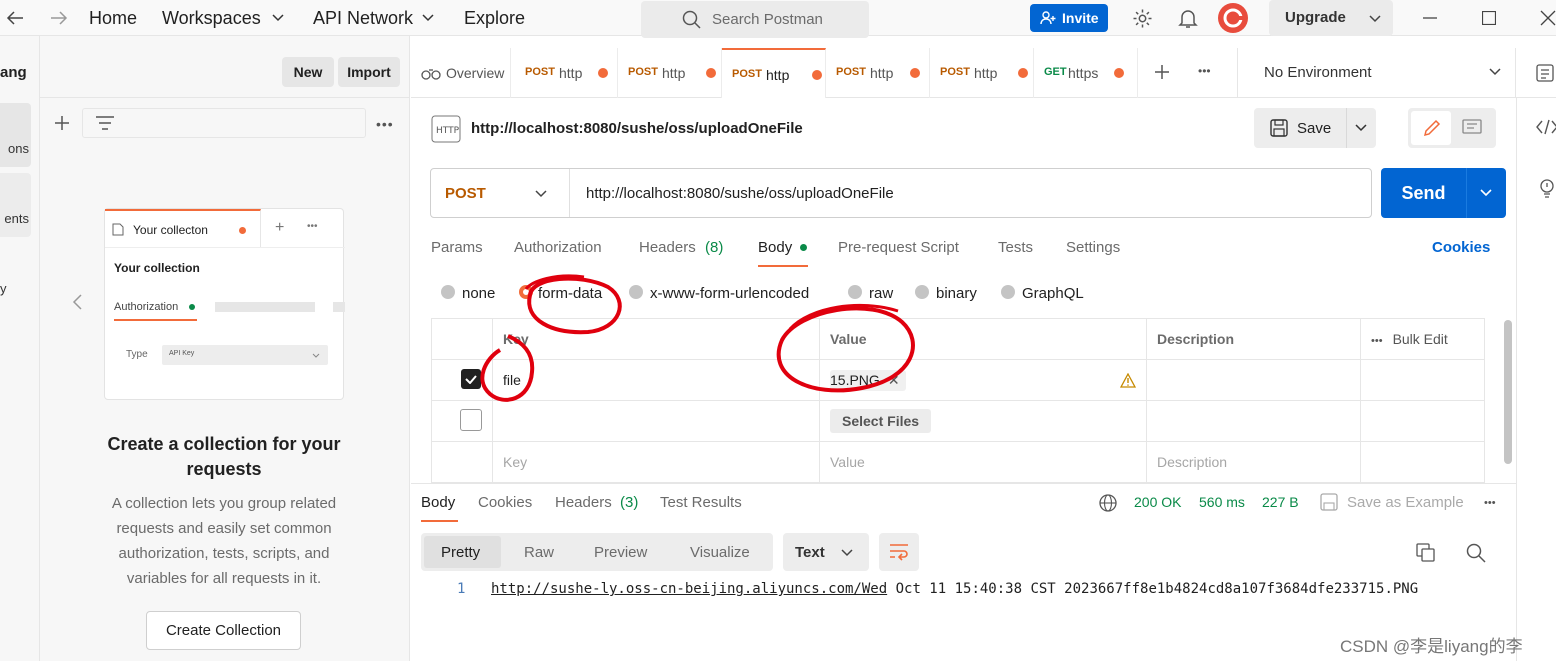  Describe the element at coordinates (15, 275) in the screenshot. I see `rail-item-history: y` at that location.